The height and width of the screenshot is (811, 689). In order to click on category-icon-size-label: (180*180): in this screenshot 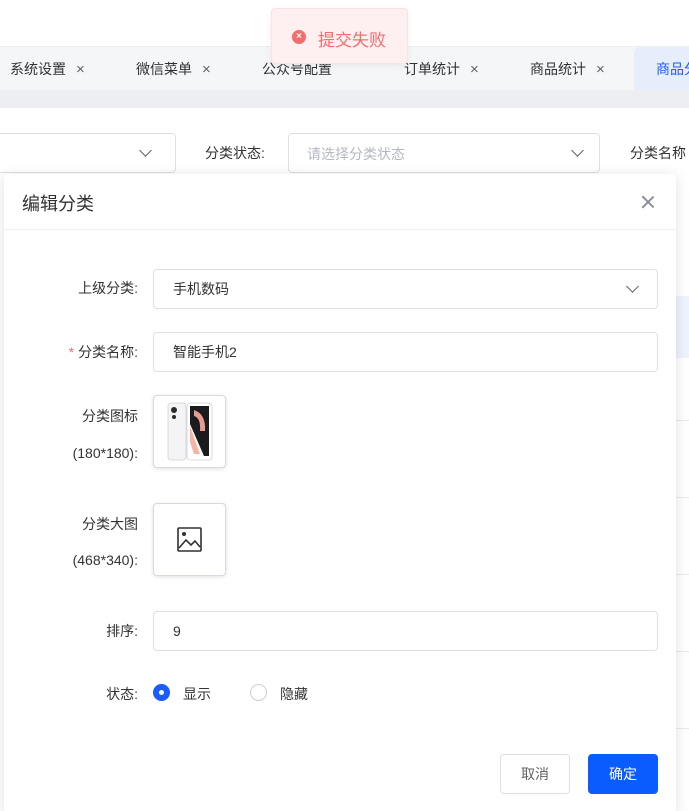, I will do `click(105, 453)`.